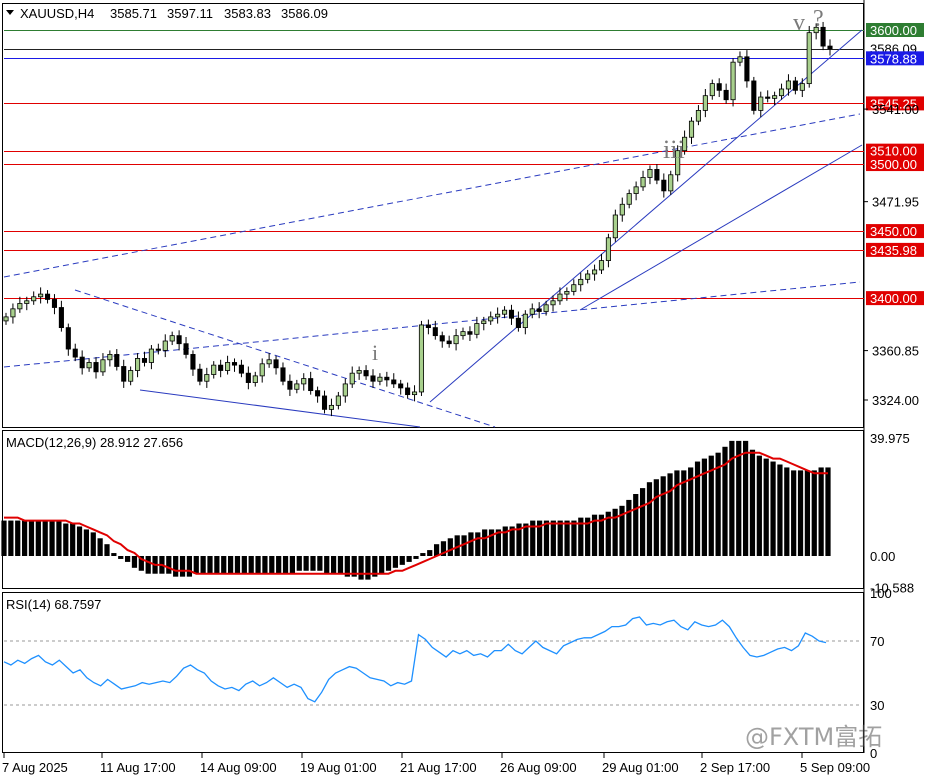 The image size is (936, 780). I want to click on ohlc-open: 3585.71, so click(133, 13).